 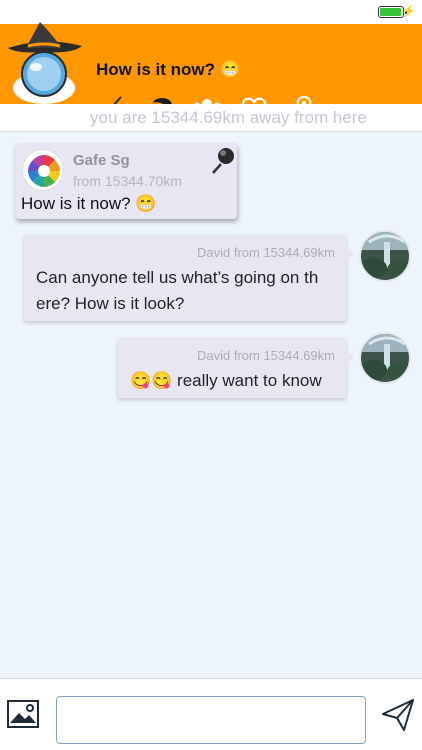 What do you see at coordinates (101, 160) in the screenshot?
I see `card-name: Gafe Sg` at bounding box center [101, 160].